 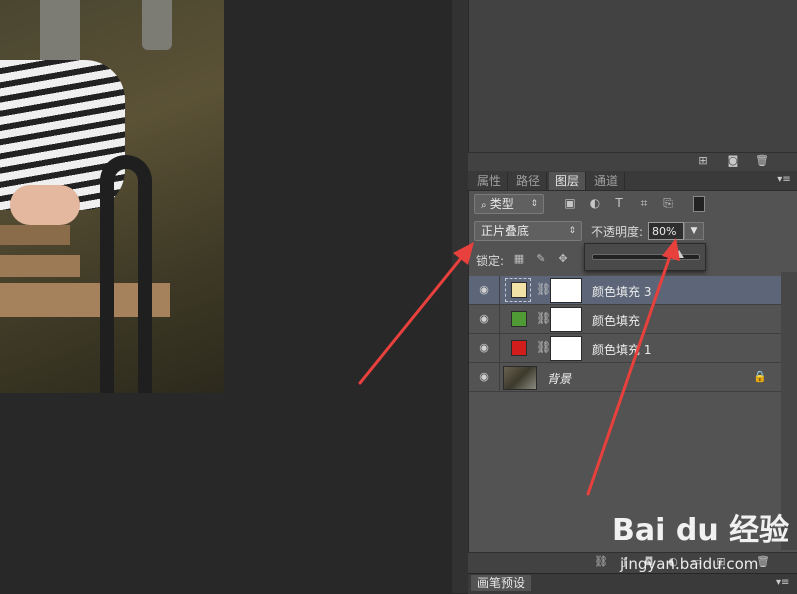 I want to click on opacity-dropdown-button: ▼, so click(x=694, y=231).